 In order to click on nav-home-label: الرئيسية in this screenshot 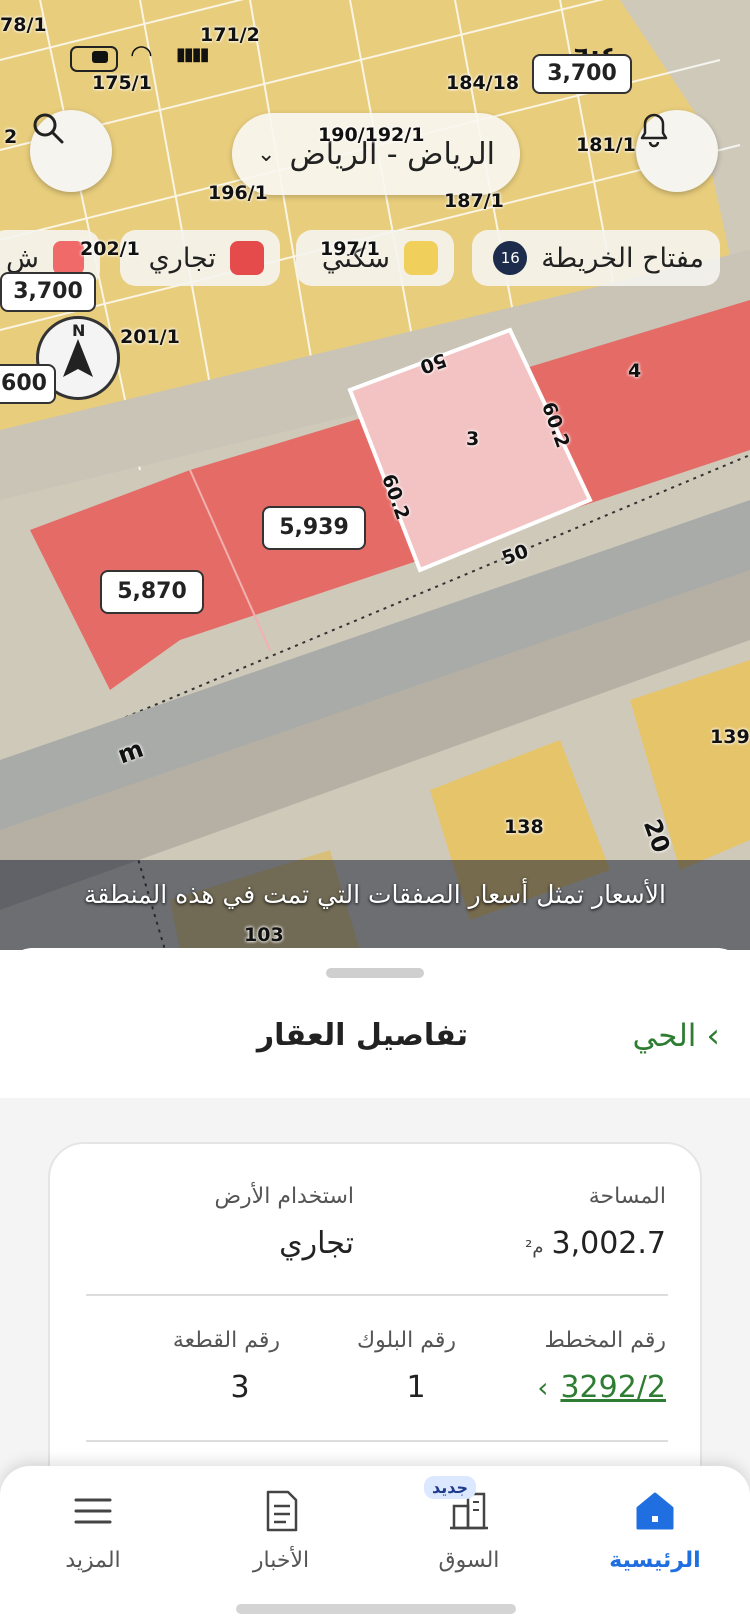, I will do `click(655, 1560)`.